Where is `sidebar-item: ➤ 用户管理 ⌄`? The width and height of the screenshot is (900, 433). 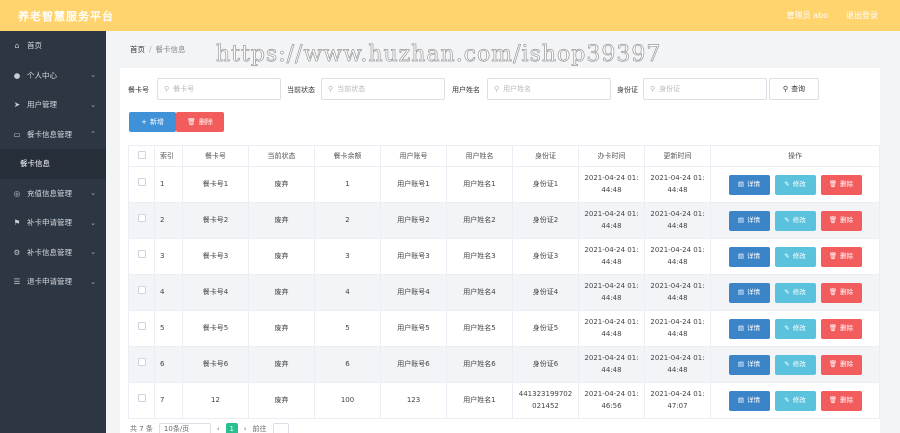 sidebar-item: ➤ 用户管理 ⌄ is located at coordinates (53, 105).